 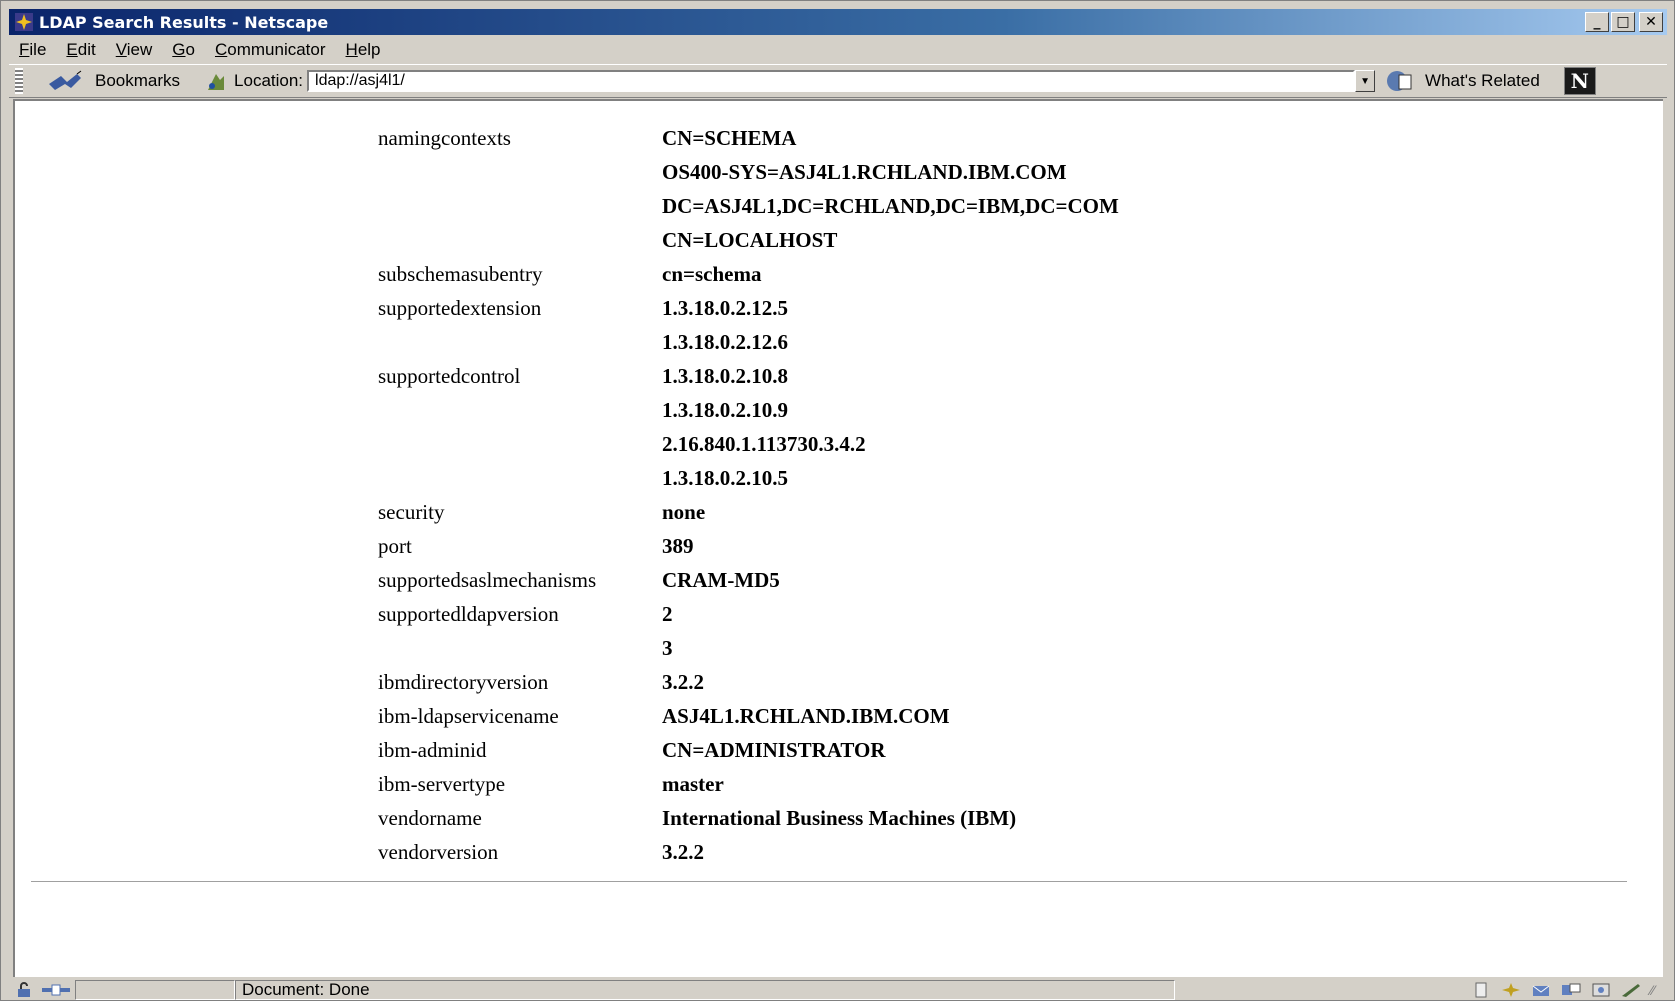 I want to click on title-bar: LDAP Search Results - Netscape _ □ ✕, so click(x=838, y=22).